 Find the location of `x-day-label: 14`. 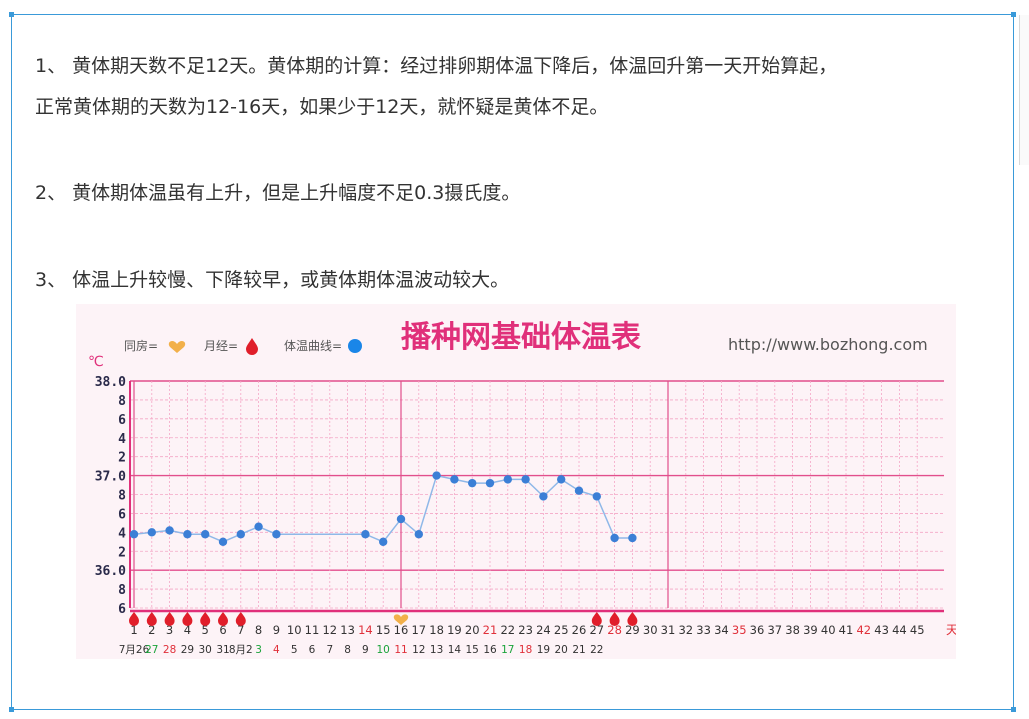

x-day-label: 14 is located at coordinates (365, 630).